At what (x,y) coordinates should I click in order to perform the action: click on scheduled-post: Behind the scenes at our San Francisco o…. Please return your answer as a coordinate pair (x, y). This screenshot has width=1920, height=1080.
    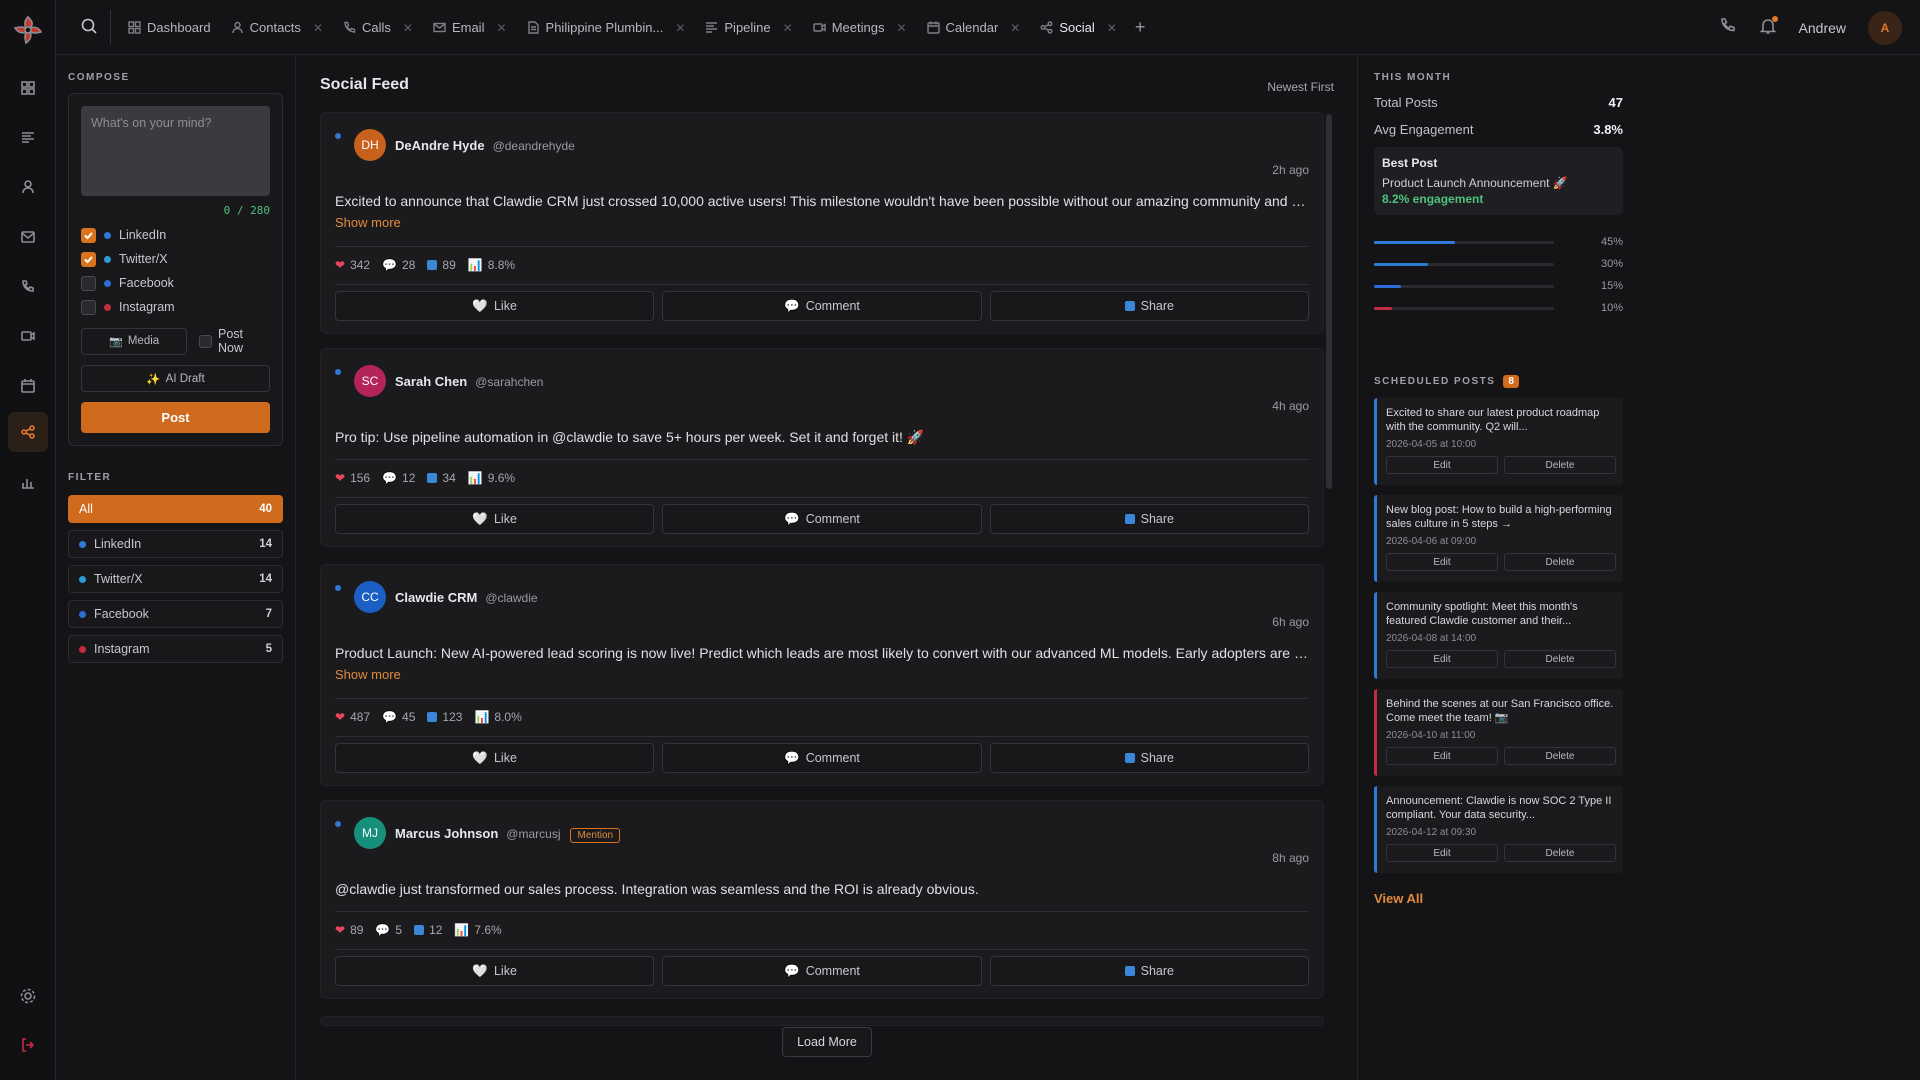
    Looking at the image, I should click on (1498, 732).